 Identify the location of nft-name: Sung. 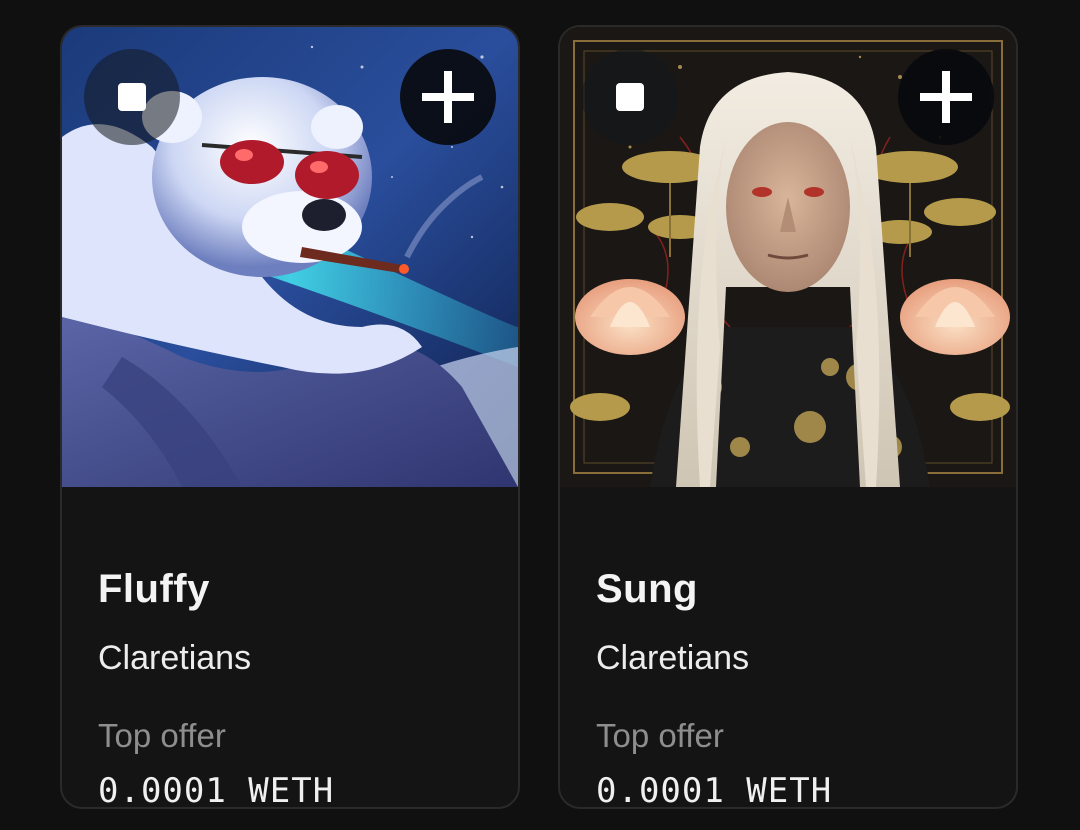
(647, 589).